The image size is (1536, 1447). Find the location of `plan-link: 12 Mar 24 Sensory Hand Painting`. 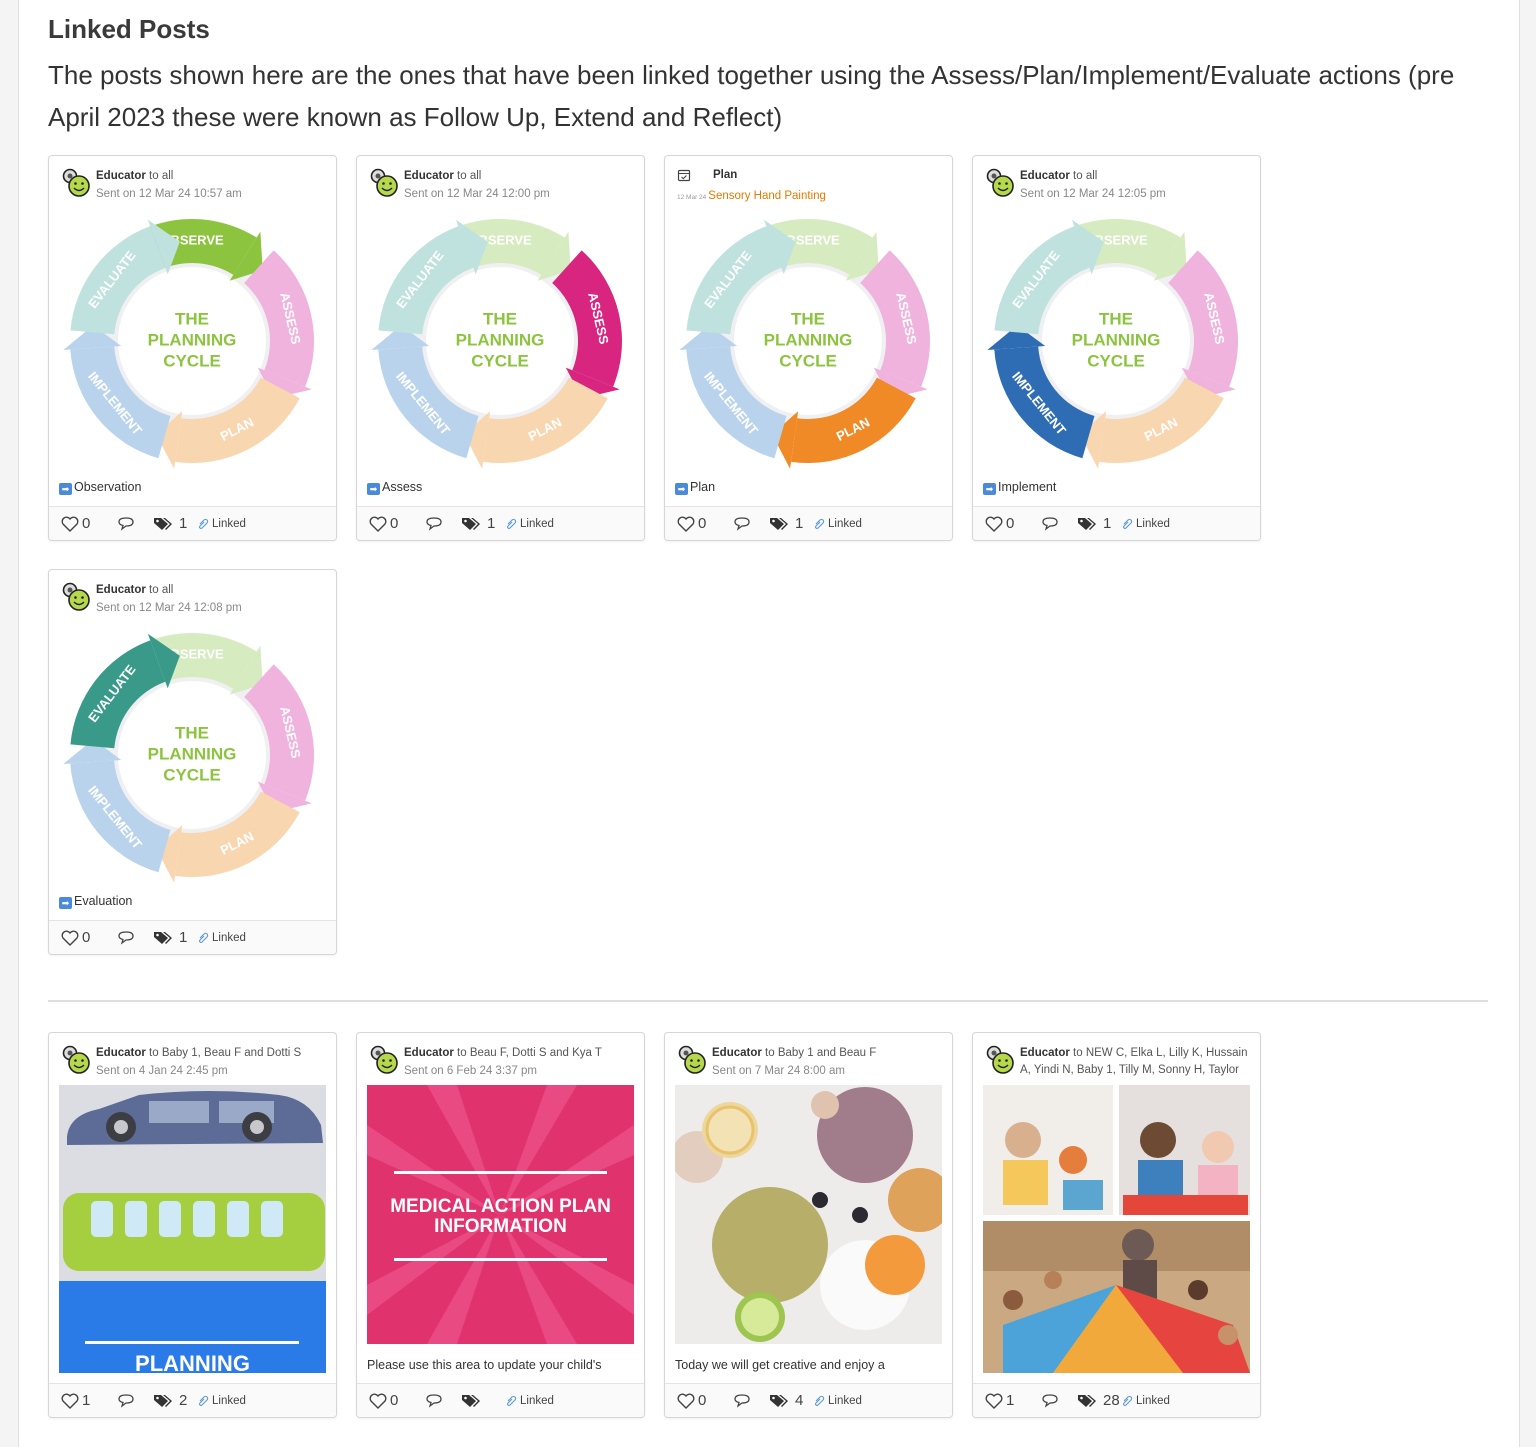

plan-link: 12 Mar 24 Sensory Hand Painting is located at coordinates (751, 196).